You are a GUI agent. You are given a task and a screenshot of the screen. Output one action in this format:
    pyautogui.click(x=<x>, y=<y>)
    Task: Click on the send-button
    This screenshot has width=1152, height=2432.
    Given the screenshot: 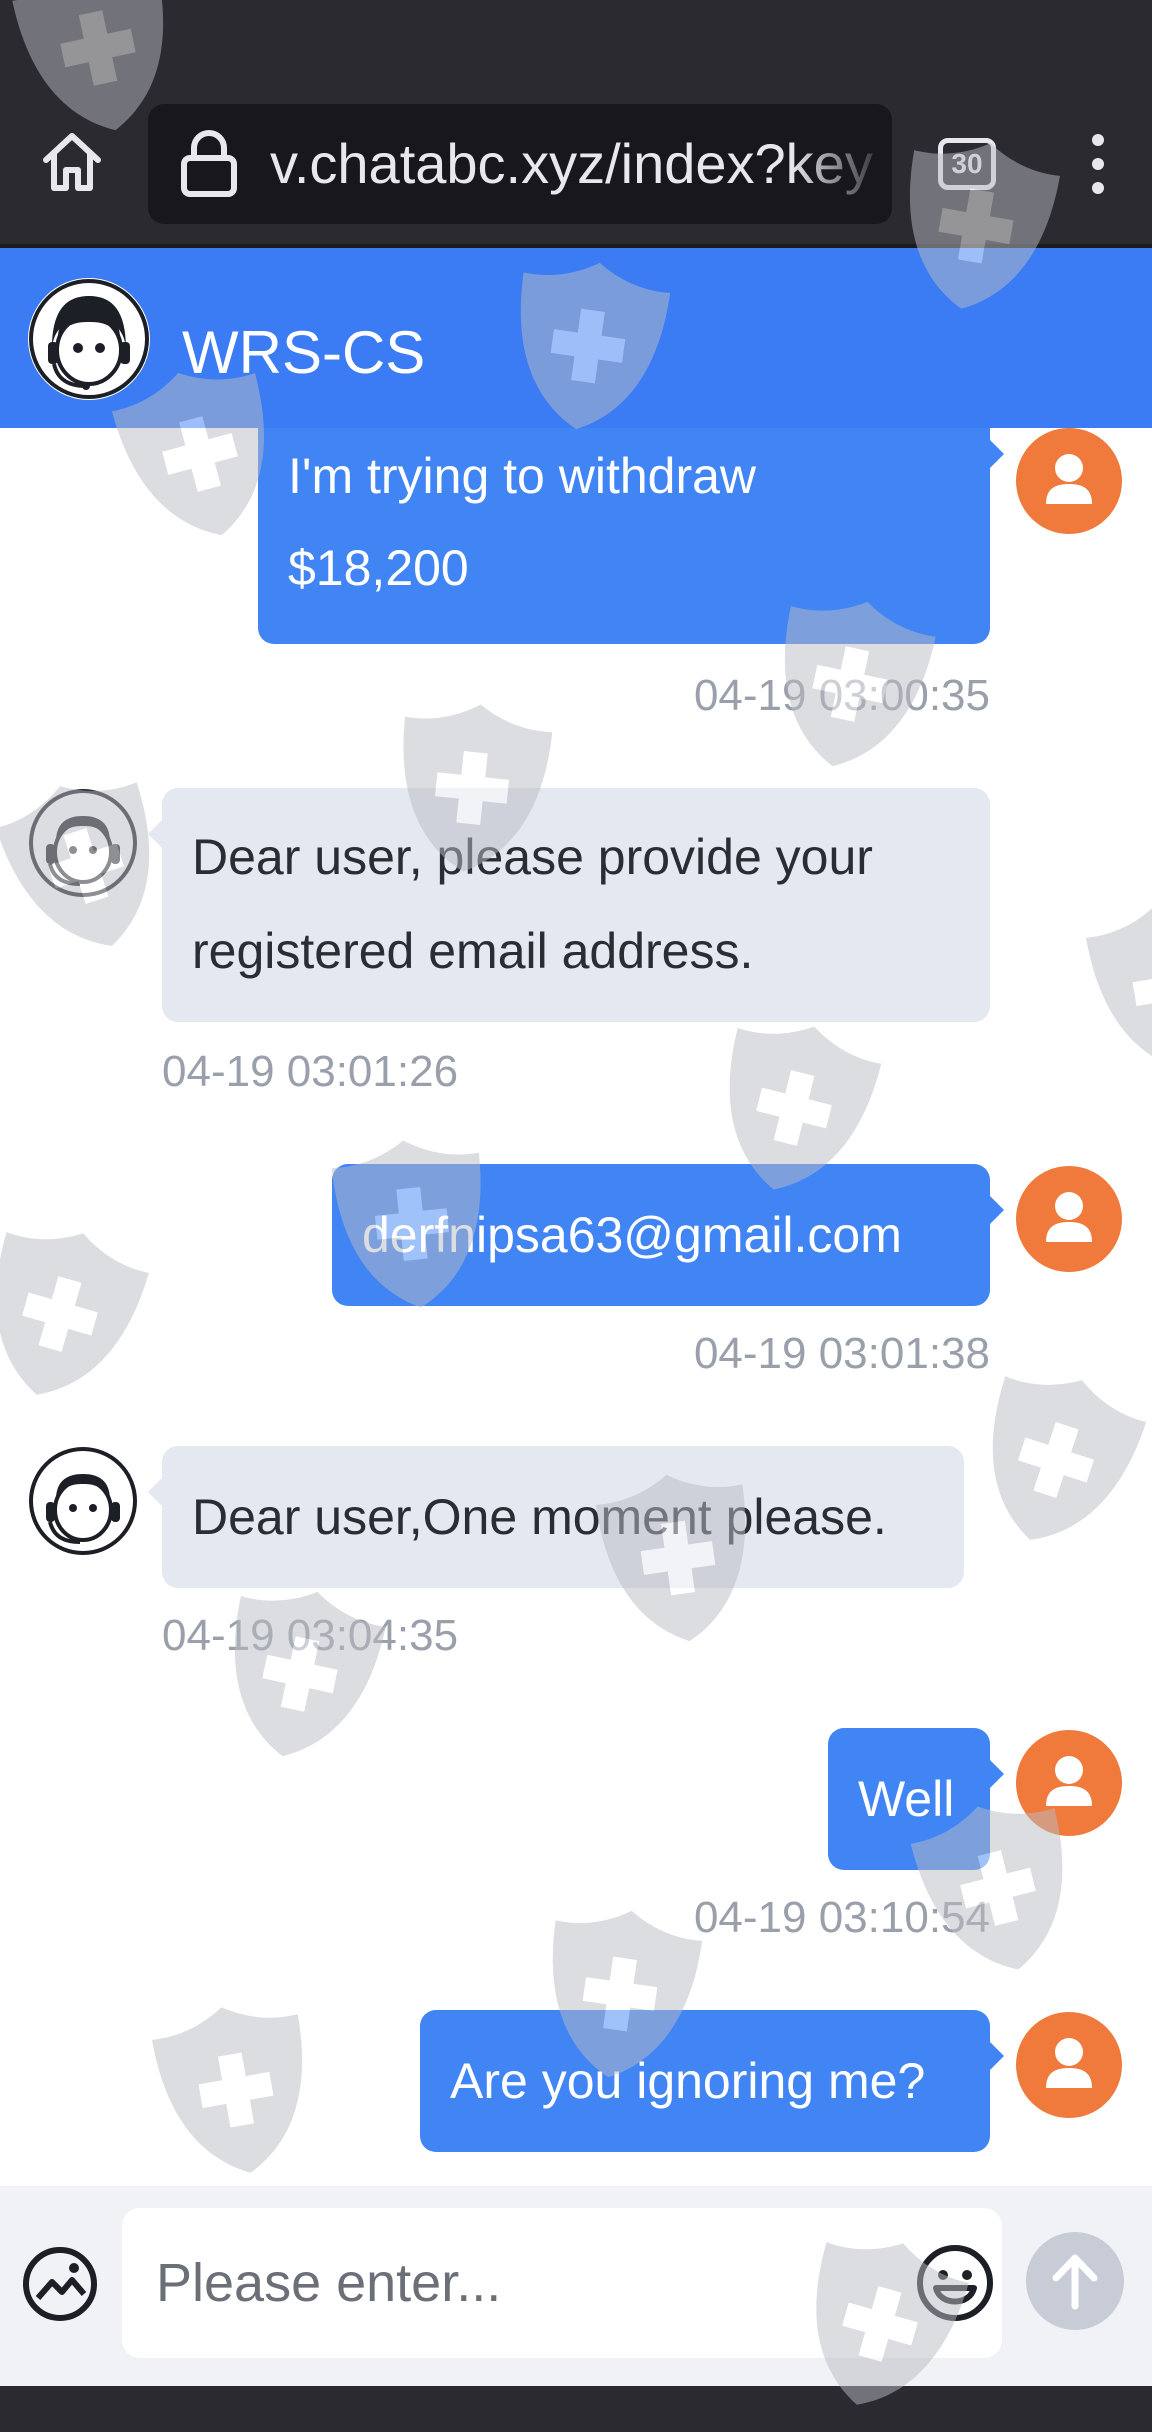 What is the action you would take?
    pyautogui.click(x=1075, y=2281)
    